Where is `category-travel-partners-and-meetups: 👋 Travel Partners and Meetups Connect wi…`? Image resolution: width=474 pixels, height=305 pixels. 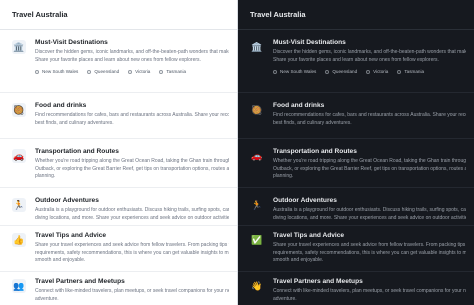 category-travel-partners-and-meetups: 👋 Travel Partners and Meetups Connect wi… is located at coordinates (356, 288).